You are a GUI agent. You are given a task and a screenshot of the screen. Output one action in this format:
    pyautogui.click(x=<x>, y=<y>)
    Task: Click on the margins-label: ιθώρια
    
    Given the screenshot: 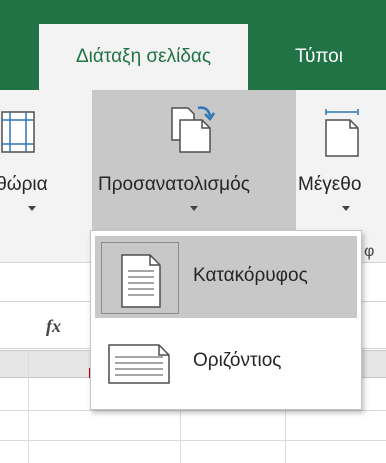 What is the action you would take?
    pyautogui.click(x=24, y=184)
    